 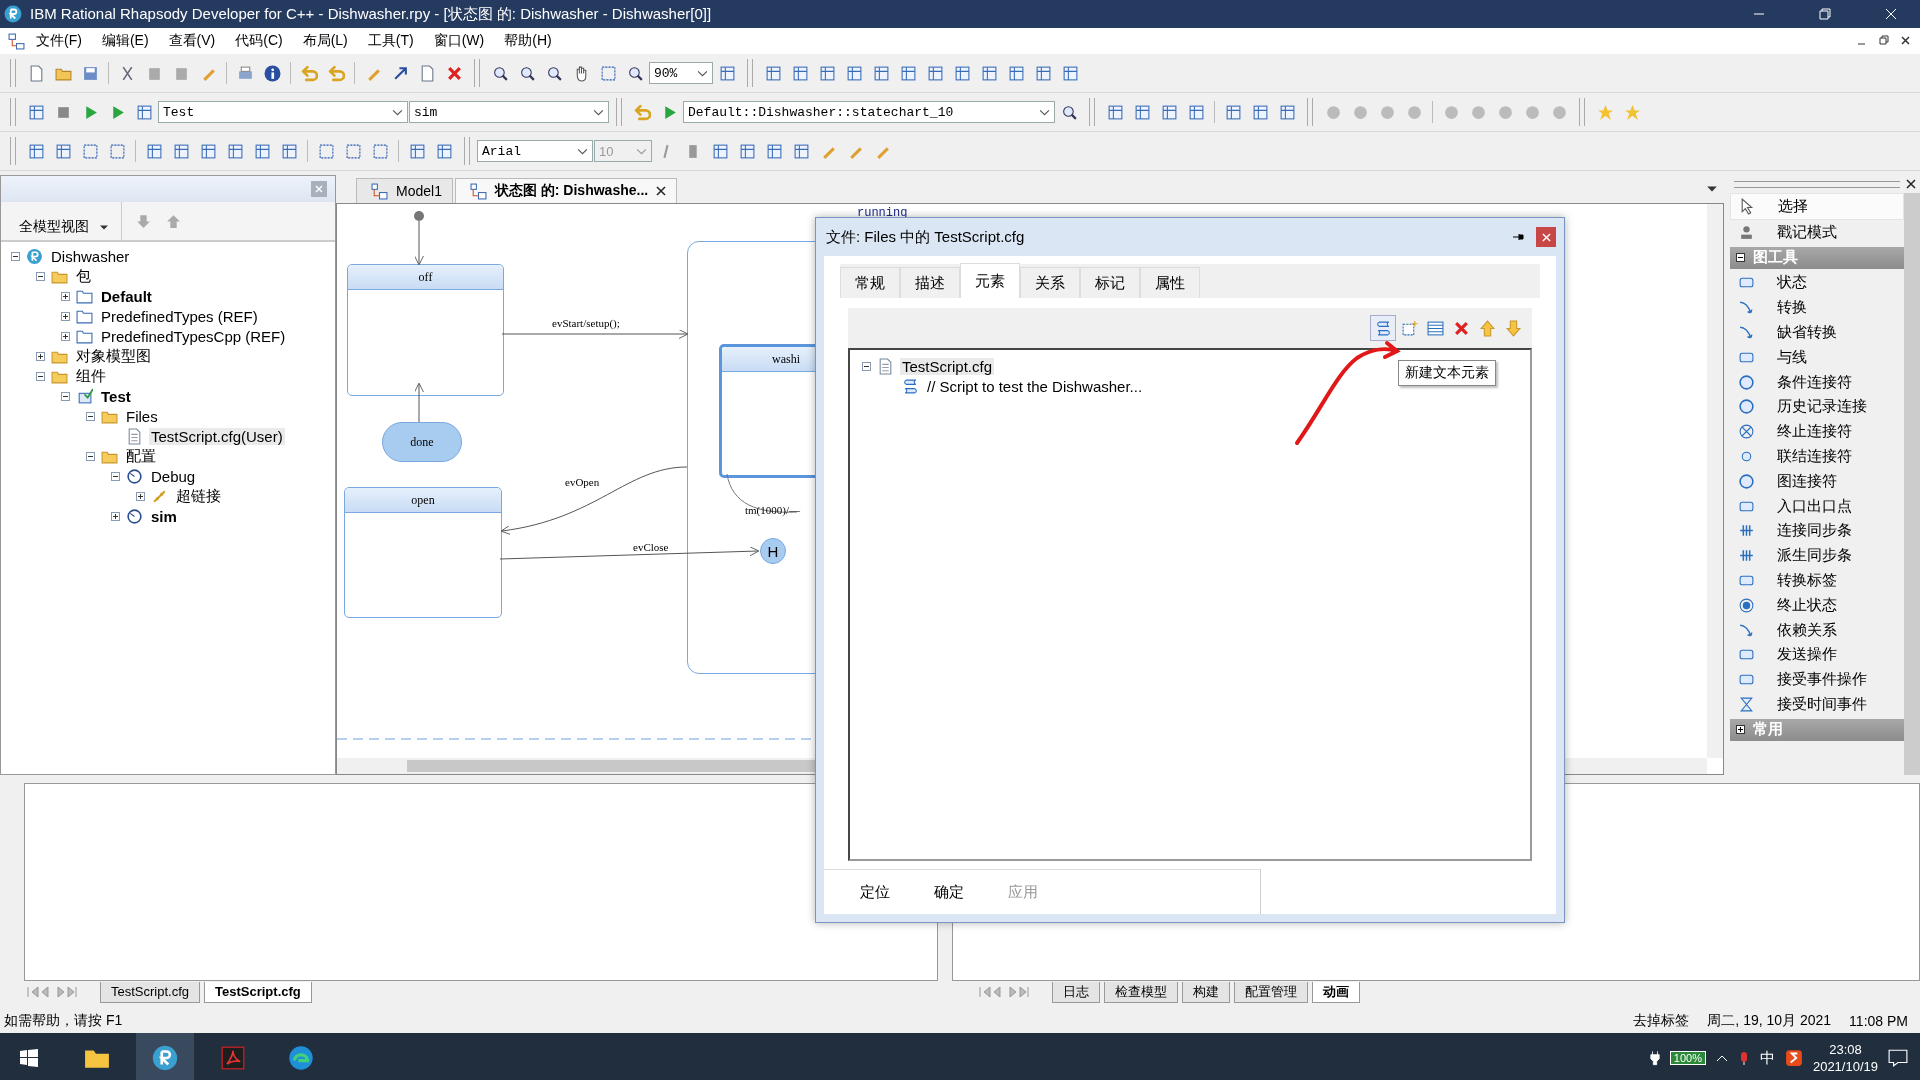 I want to click on state-node: done, so click(x=422, y=442).